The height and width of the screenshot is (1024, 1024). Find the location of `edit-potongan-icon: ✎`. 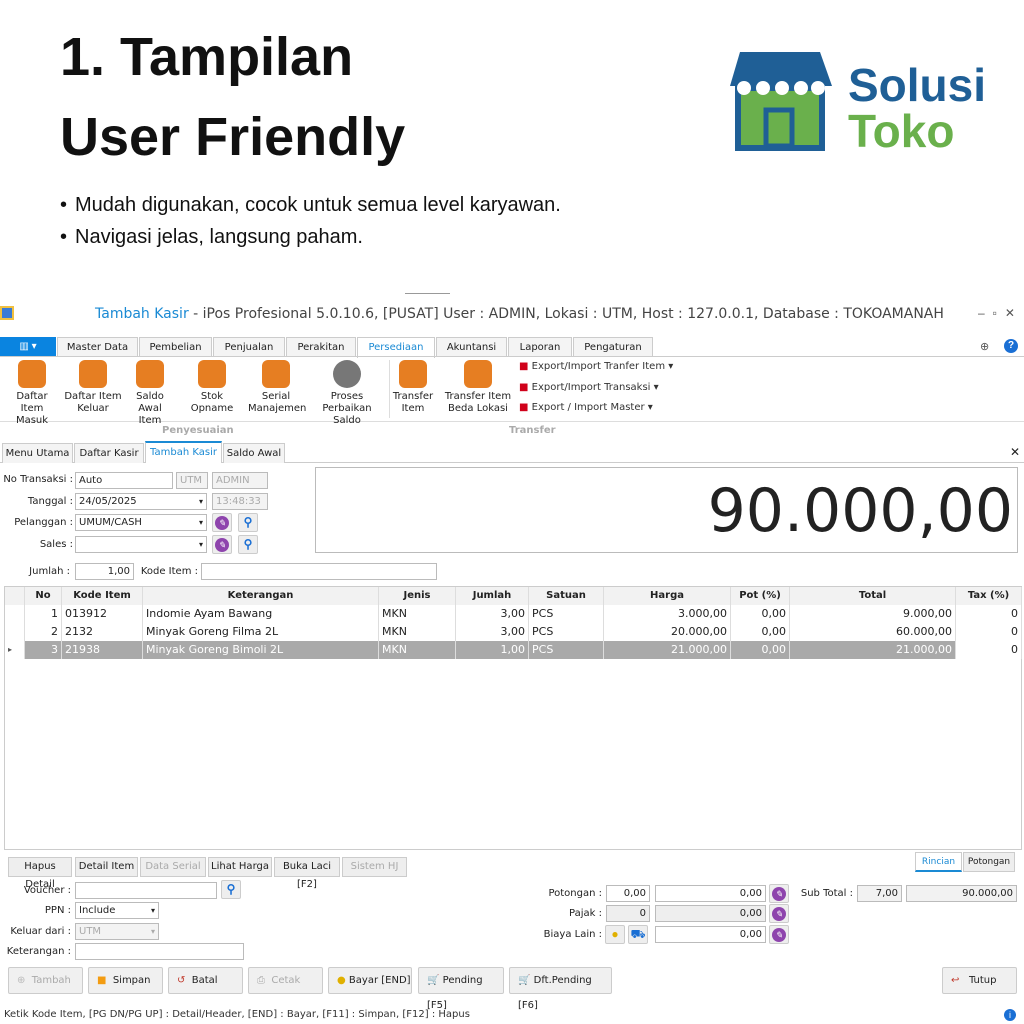

edit-potongan-icon: ✎ is located at coordinates (779, 893).